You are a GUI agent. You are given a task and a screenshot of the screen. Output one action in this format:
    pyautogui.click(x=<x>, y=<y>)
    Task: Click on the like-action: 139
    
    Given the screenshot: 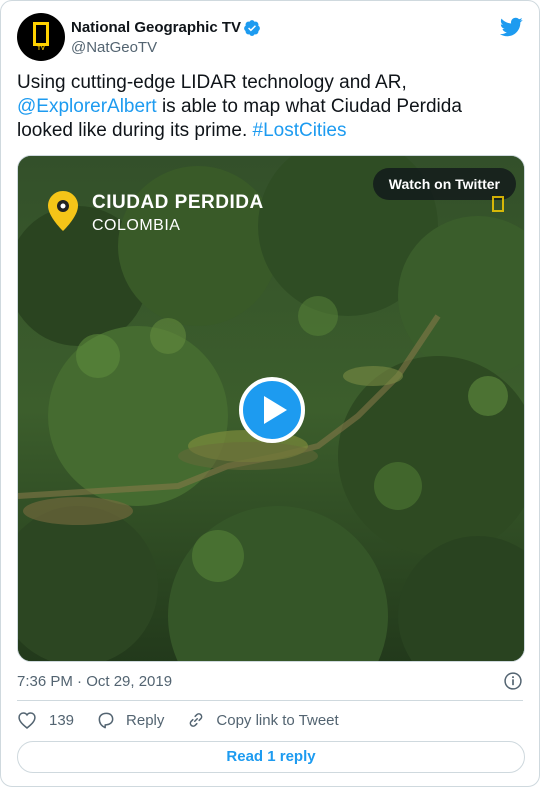 What is the action you would take?
    pyautogui.click(x=45, y=720)
    